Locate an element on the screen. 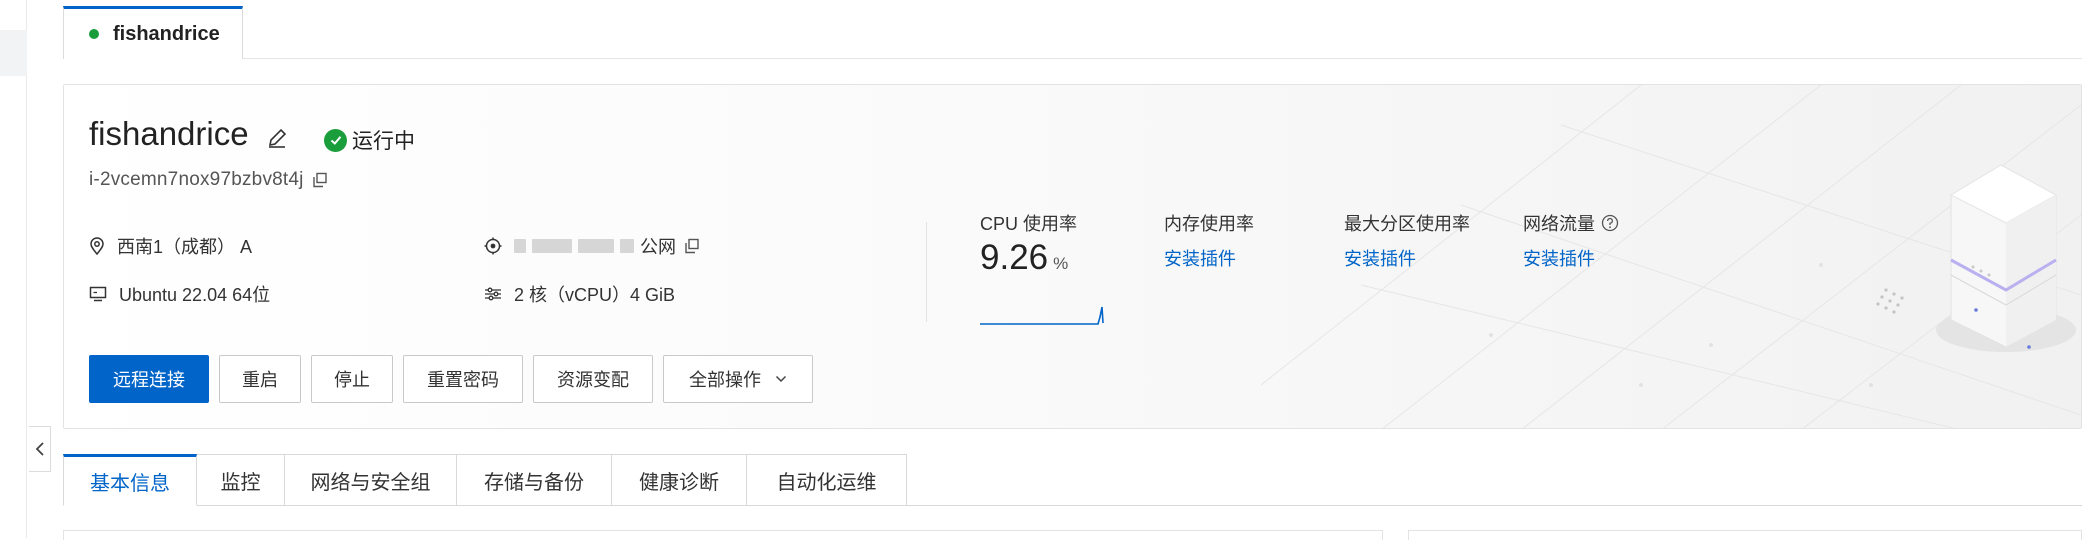 This screenshot has width=2082, height=540. action-buttons: 远程连接 重启 停止 重置密码 资源变配 全部操作 is located at coordinates (451, 379).